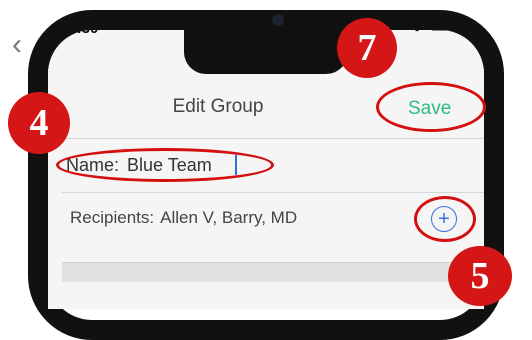  I want to click on annotation-badge-5: 5, so click(480, 276).